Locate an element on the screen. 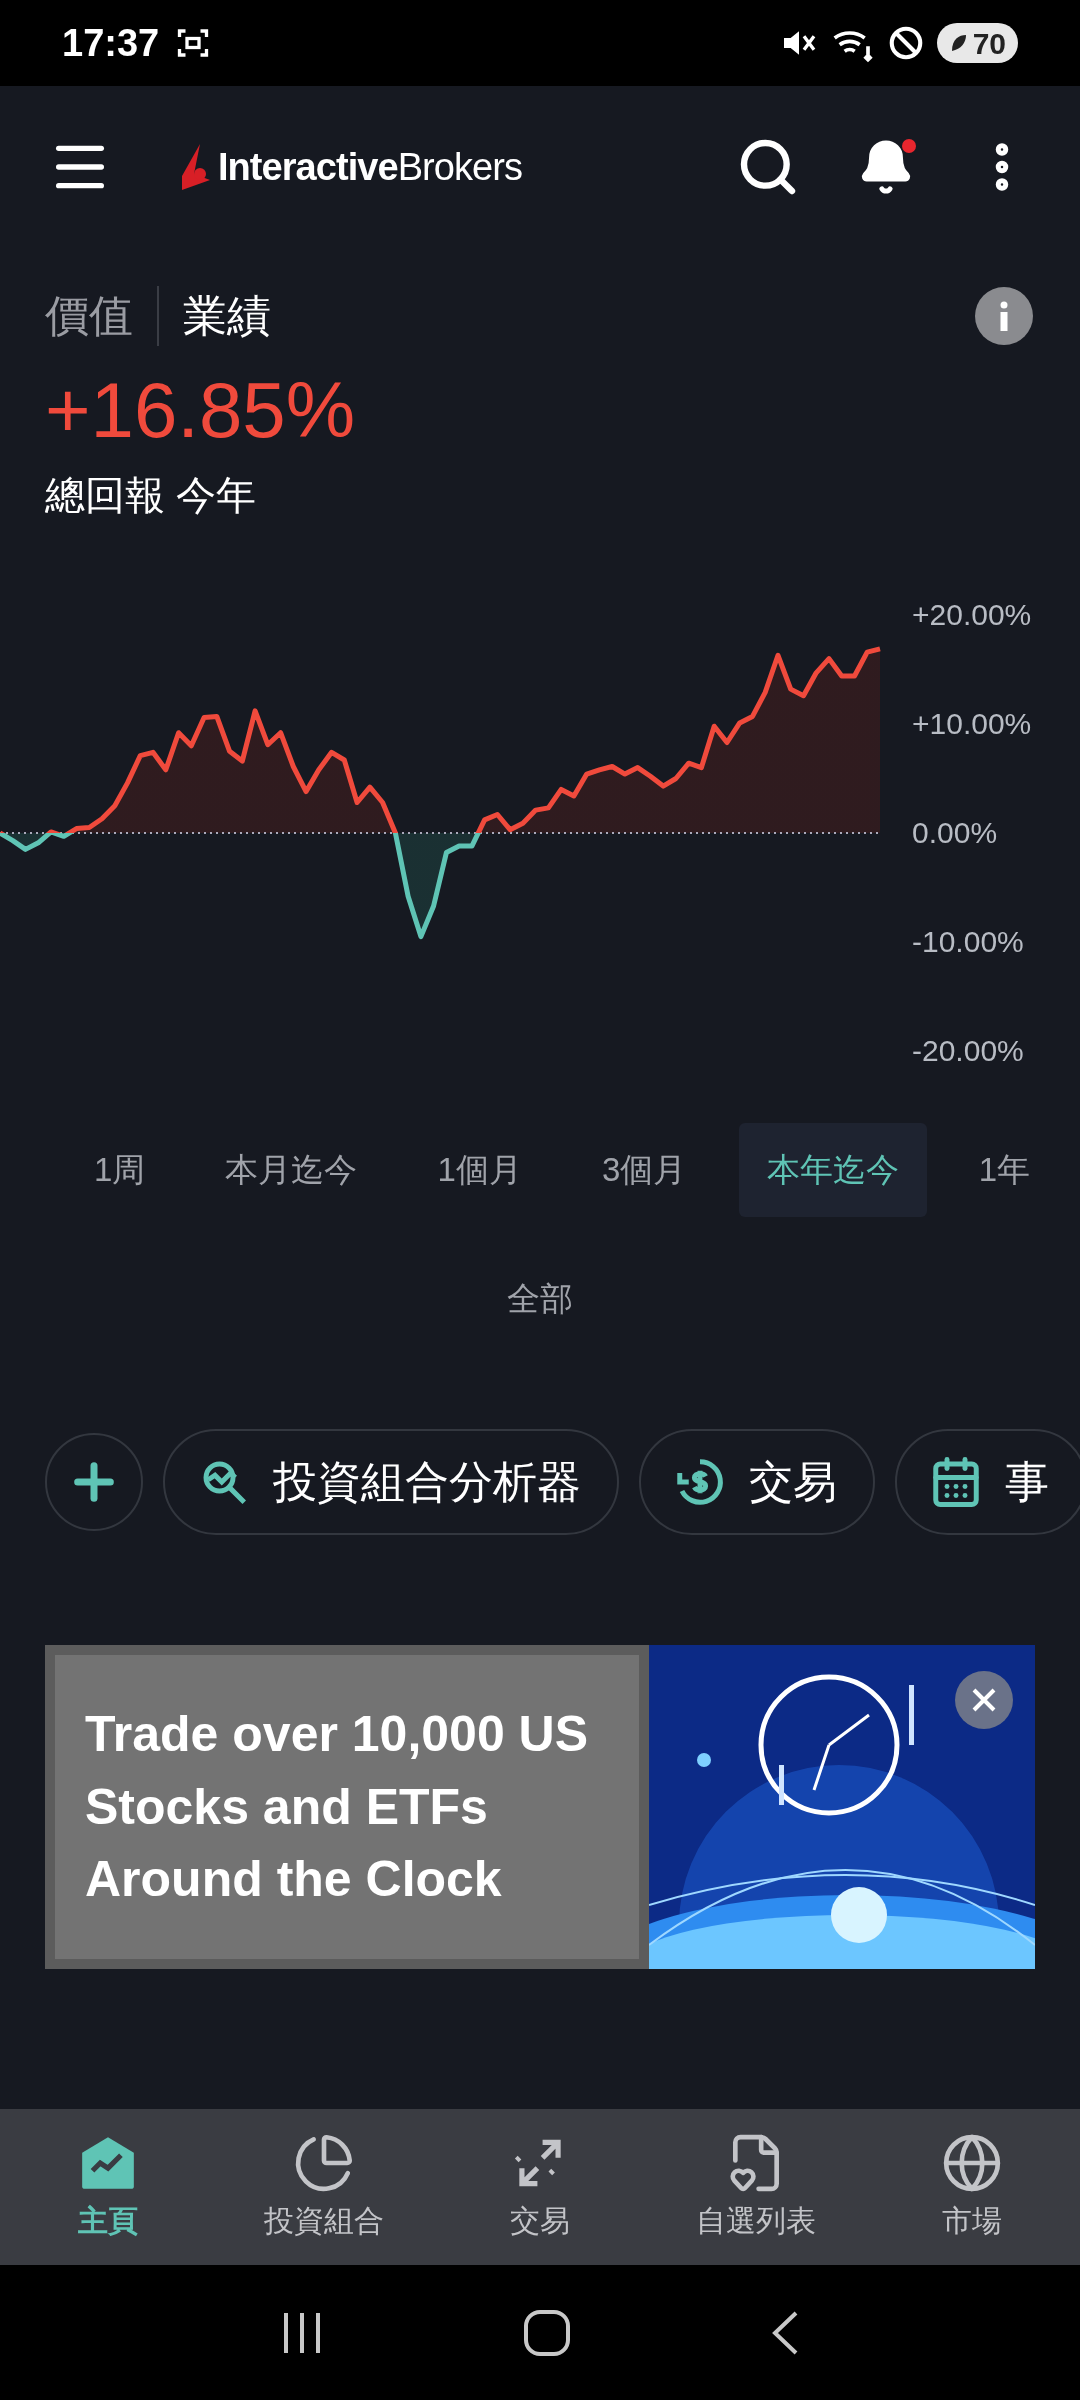 The height and width of the screenshot is (2400, 1080). shortcut-chip: 交易 is located at coordinates (757, 1482).